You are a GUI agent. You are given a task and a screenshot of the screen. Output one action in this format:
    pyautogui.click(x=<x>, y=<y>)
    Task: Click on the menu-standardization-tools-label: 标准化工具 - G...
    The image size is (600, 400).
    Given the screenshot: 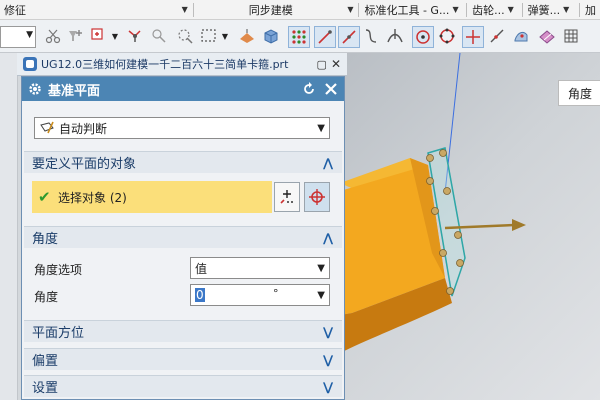 What is the action you would take?
    pyautogui.click(x=407, y=10)
    